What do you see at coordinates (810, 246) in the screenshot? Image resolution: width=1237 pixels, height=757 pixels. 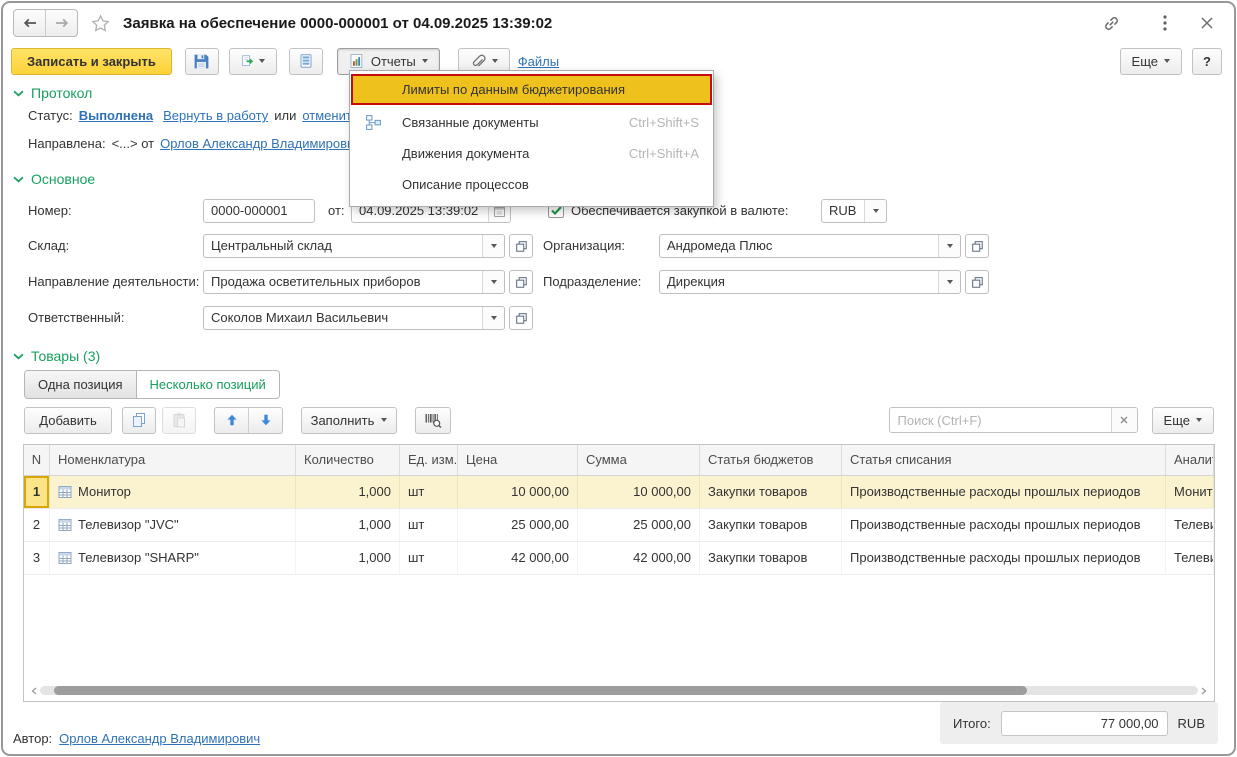 I see `org-combo: Андромеда Плюс` at bounding box center [810, 246].